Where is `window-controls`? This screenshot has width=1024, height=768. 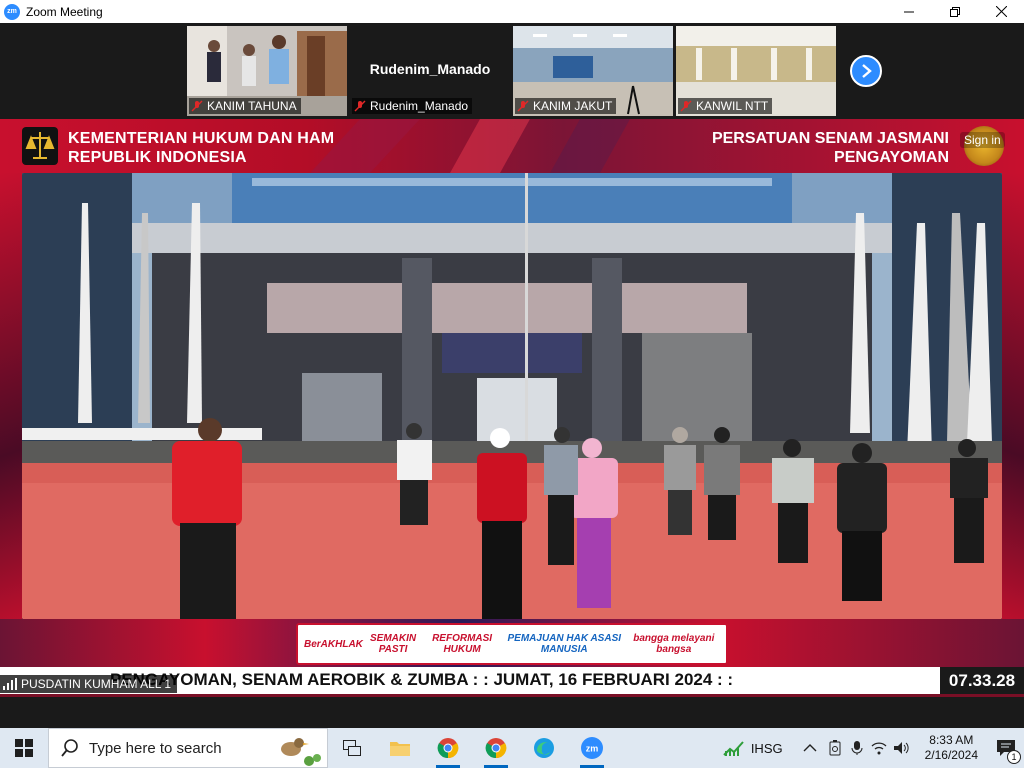 window-controls is located at coordinates (955, 11).